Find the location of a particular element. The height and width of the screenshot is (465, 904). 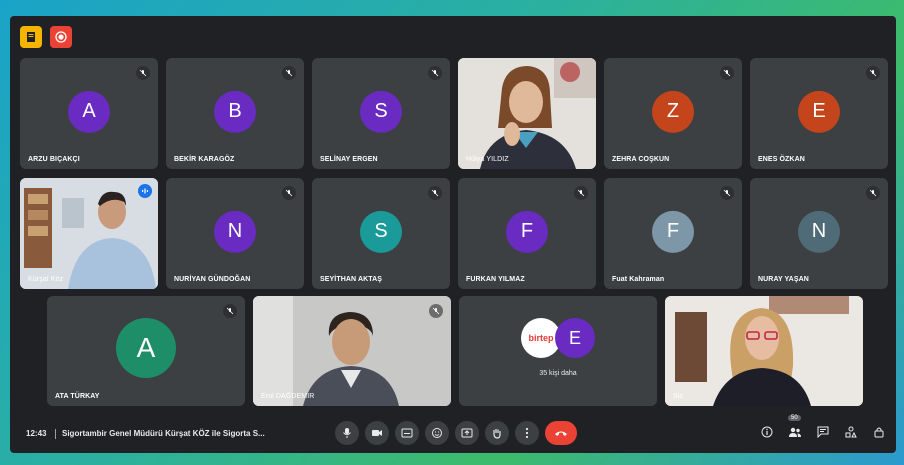

participant-name: Erol DAĞDEMİR is located at coordinates (288, 396).